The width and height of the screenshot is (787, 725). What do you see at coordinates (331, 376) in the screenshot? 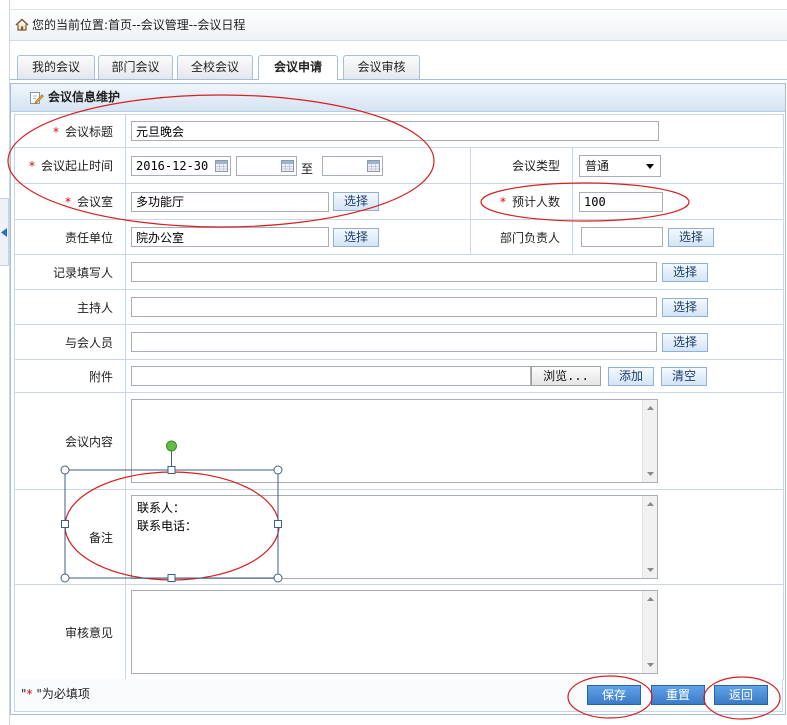
I see `attachment-path-input` at bounding box center [331, 376].